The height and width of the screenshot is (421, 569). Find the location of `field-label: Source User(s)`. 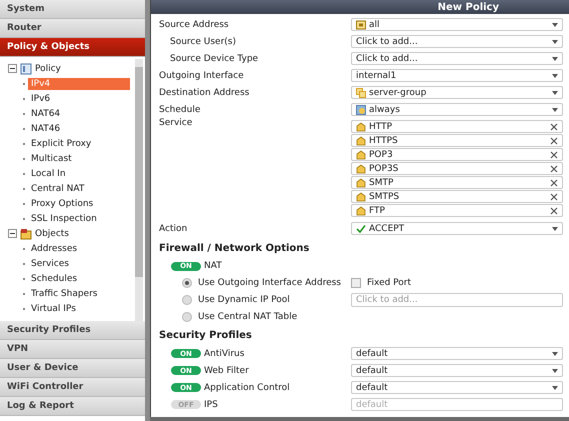

field-label: Source User(s) is located at coordinates (202, 41).